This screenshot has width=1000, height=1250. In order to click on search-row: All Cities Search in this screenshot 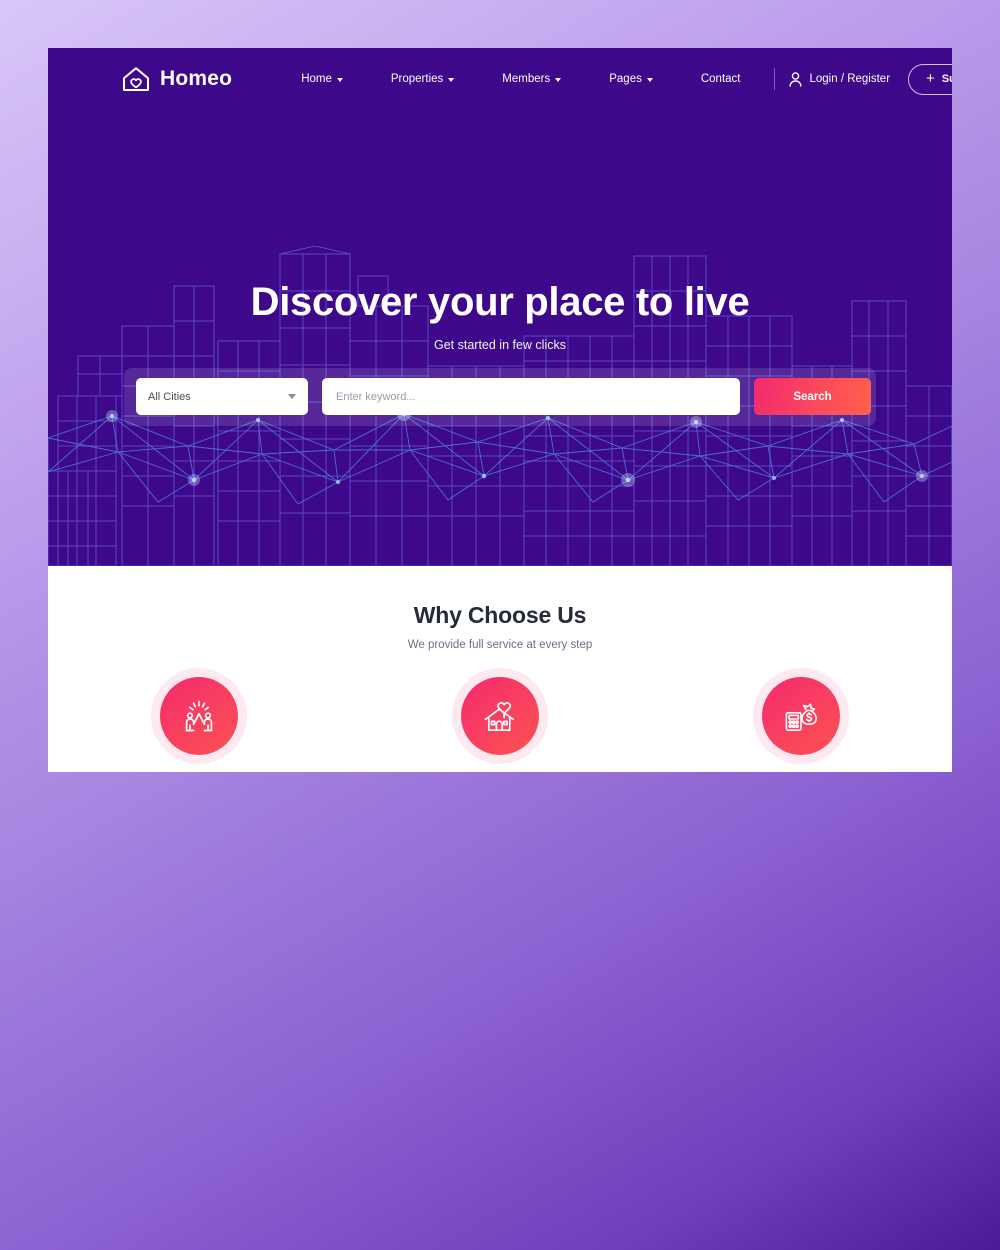, I will do `click(503, 396)`.